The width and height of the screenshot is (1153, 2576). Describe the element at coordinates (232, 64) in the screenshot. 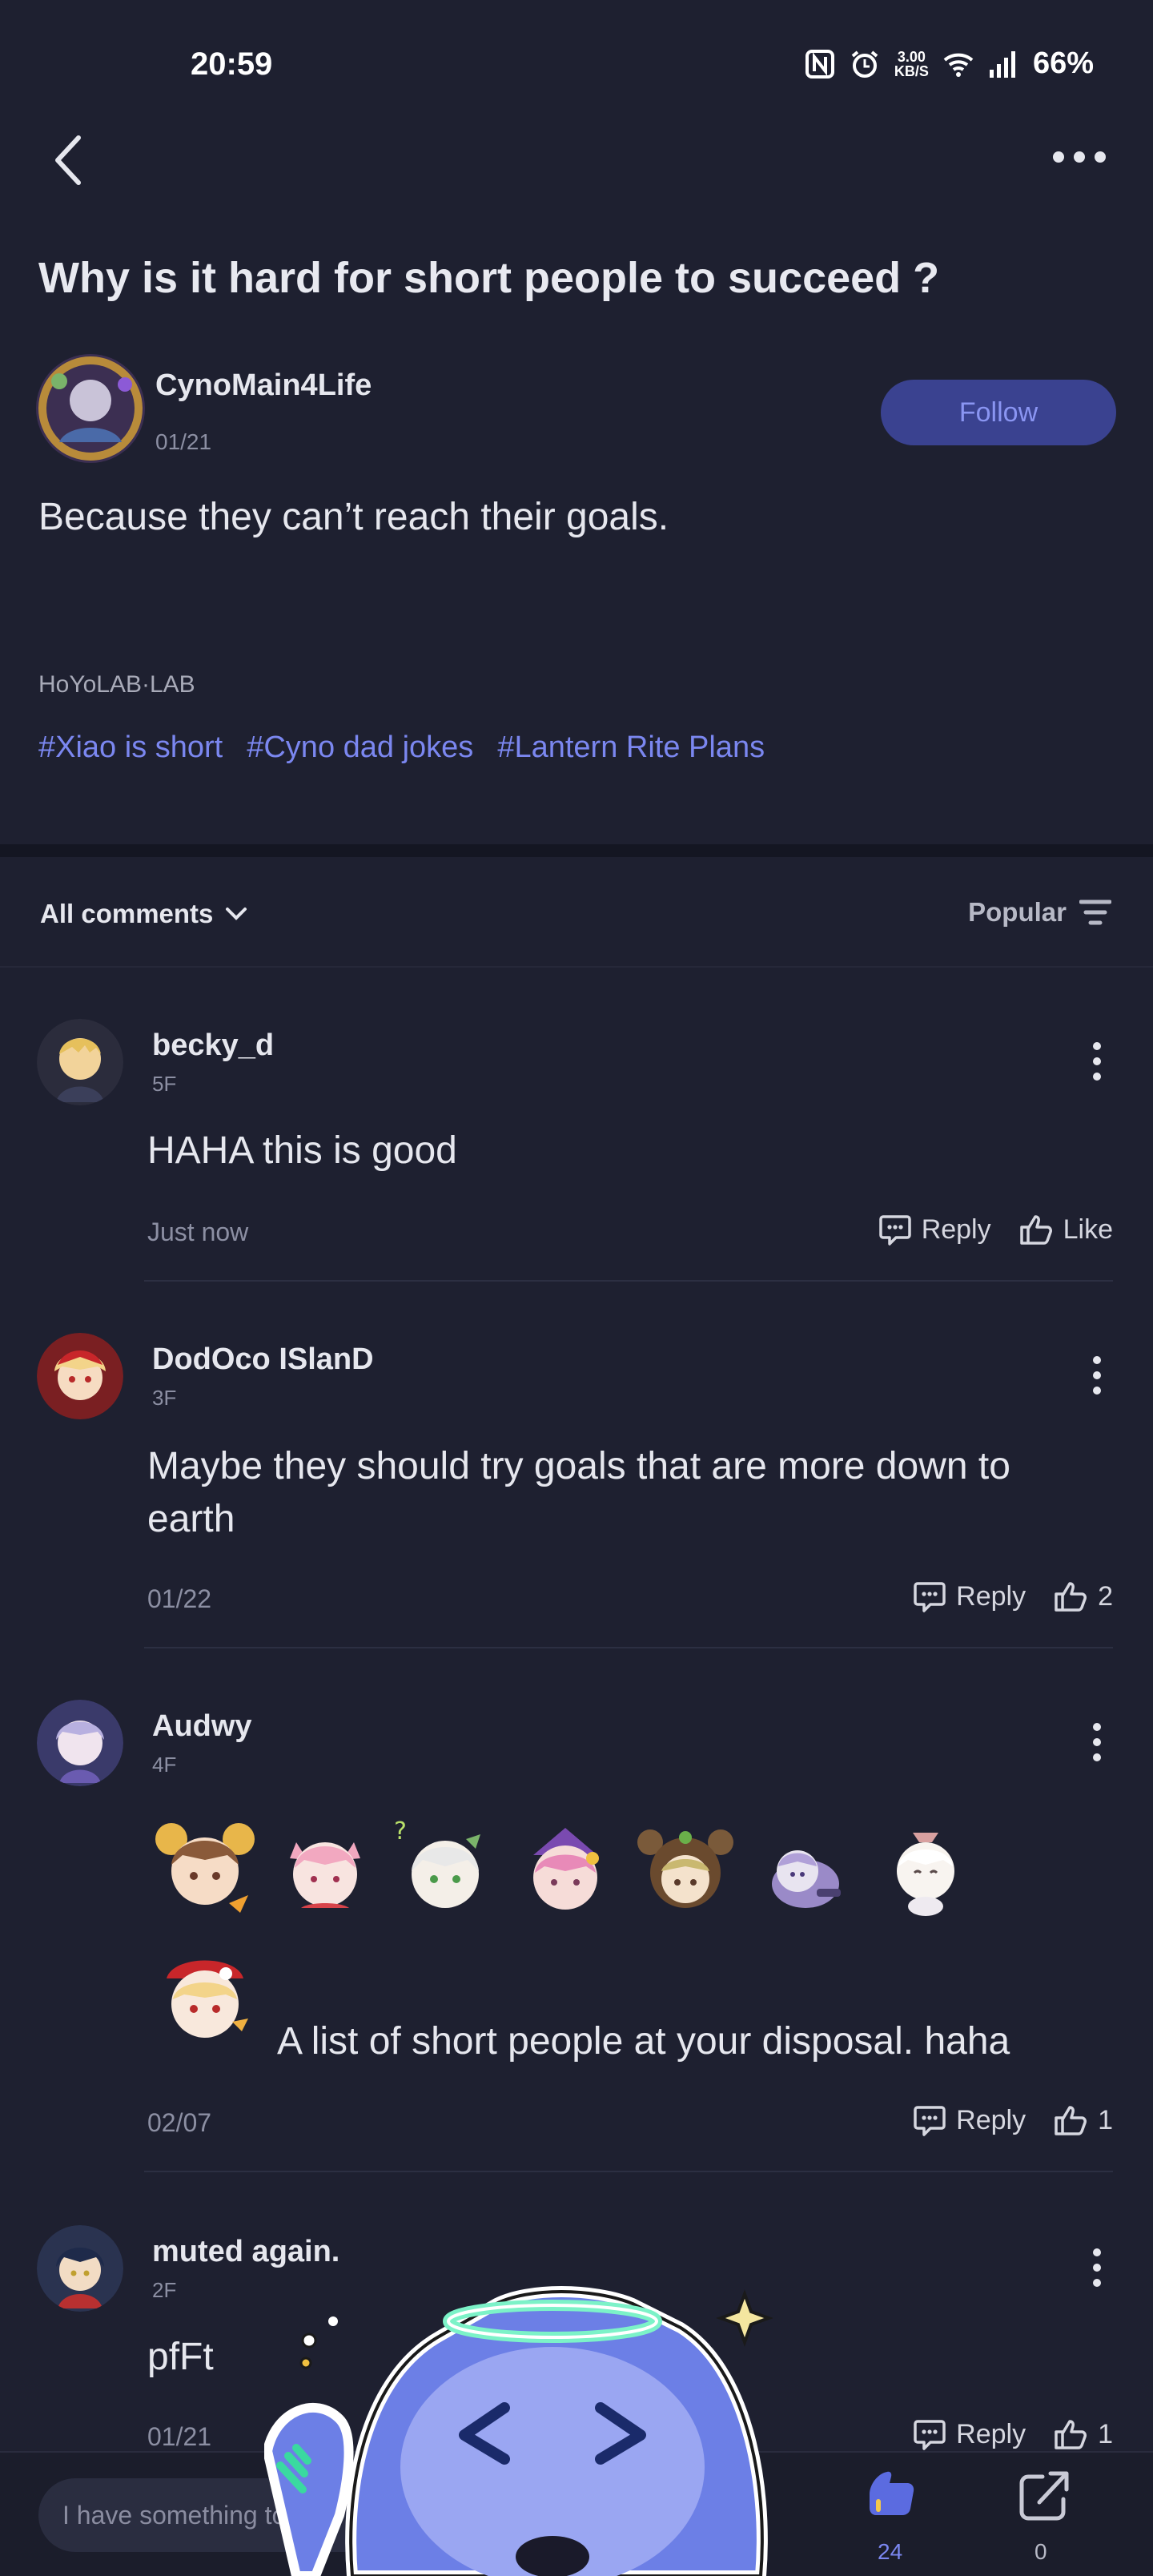

I see `status-time: 20:59` at that location.